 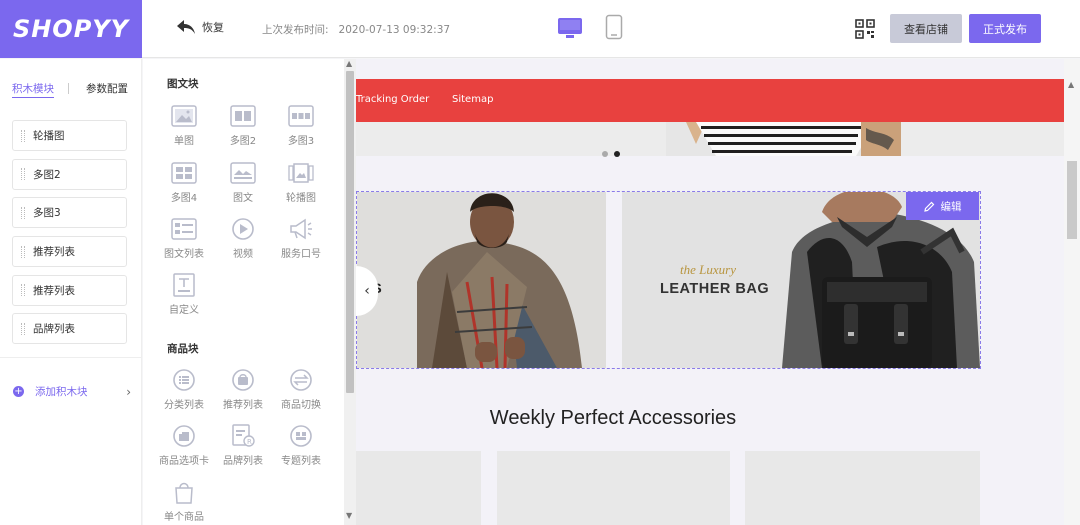 I want to click on component-panel-scrollbar: ▲ ▼, so click(x=350, y=292).